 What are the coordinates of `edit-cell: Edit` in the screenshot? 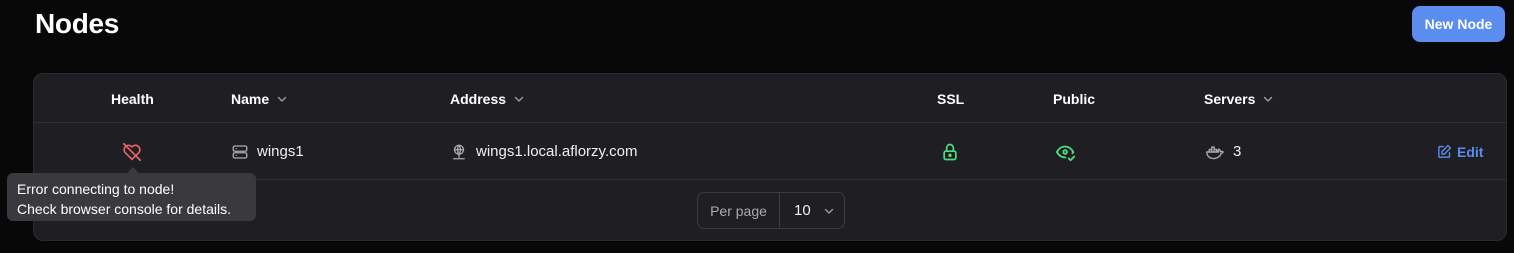 It's located at (1460, 151).